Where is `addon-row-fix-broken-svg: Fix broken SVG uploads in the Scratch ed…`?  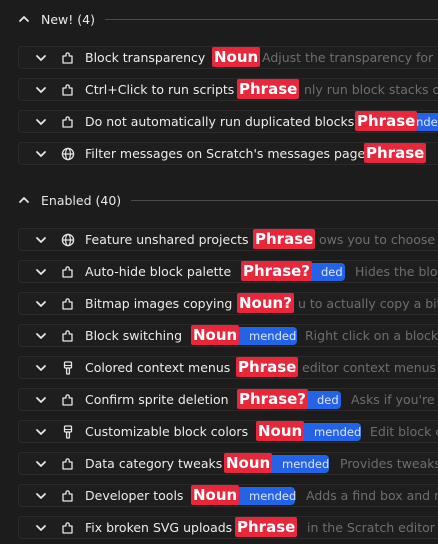
addon-row-fix-broken-svg: Fix broken SVG uploads in the Scratch ed… is located at coordinates (228, 527).